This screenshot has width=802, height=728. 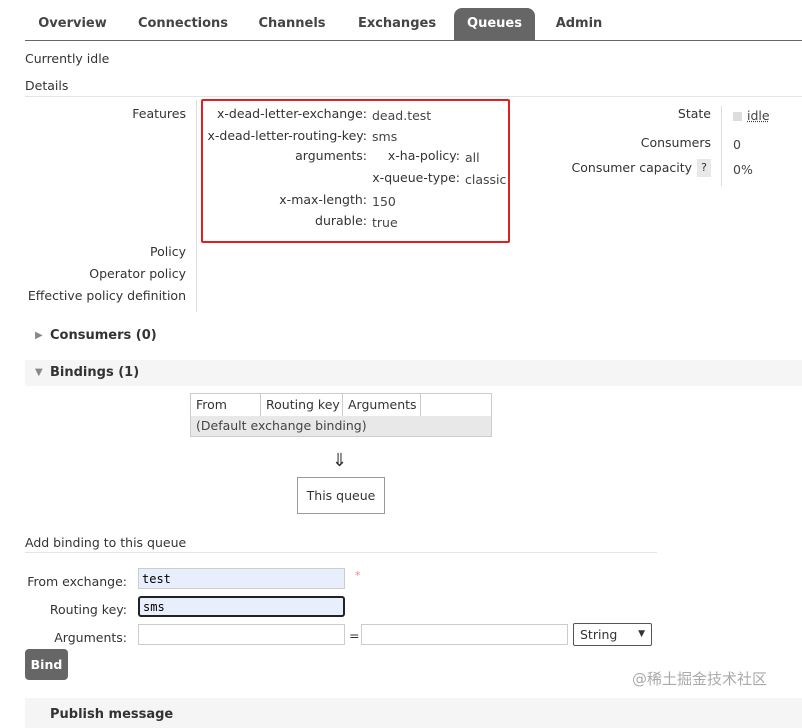 I want to click on feature-key: x-queue-type:, so click(x=416, y=177).